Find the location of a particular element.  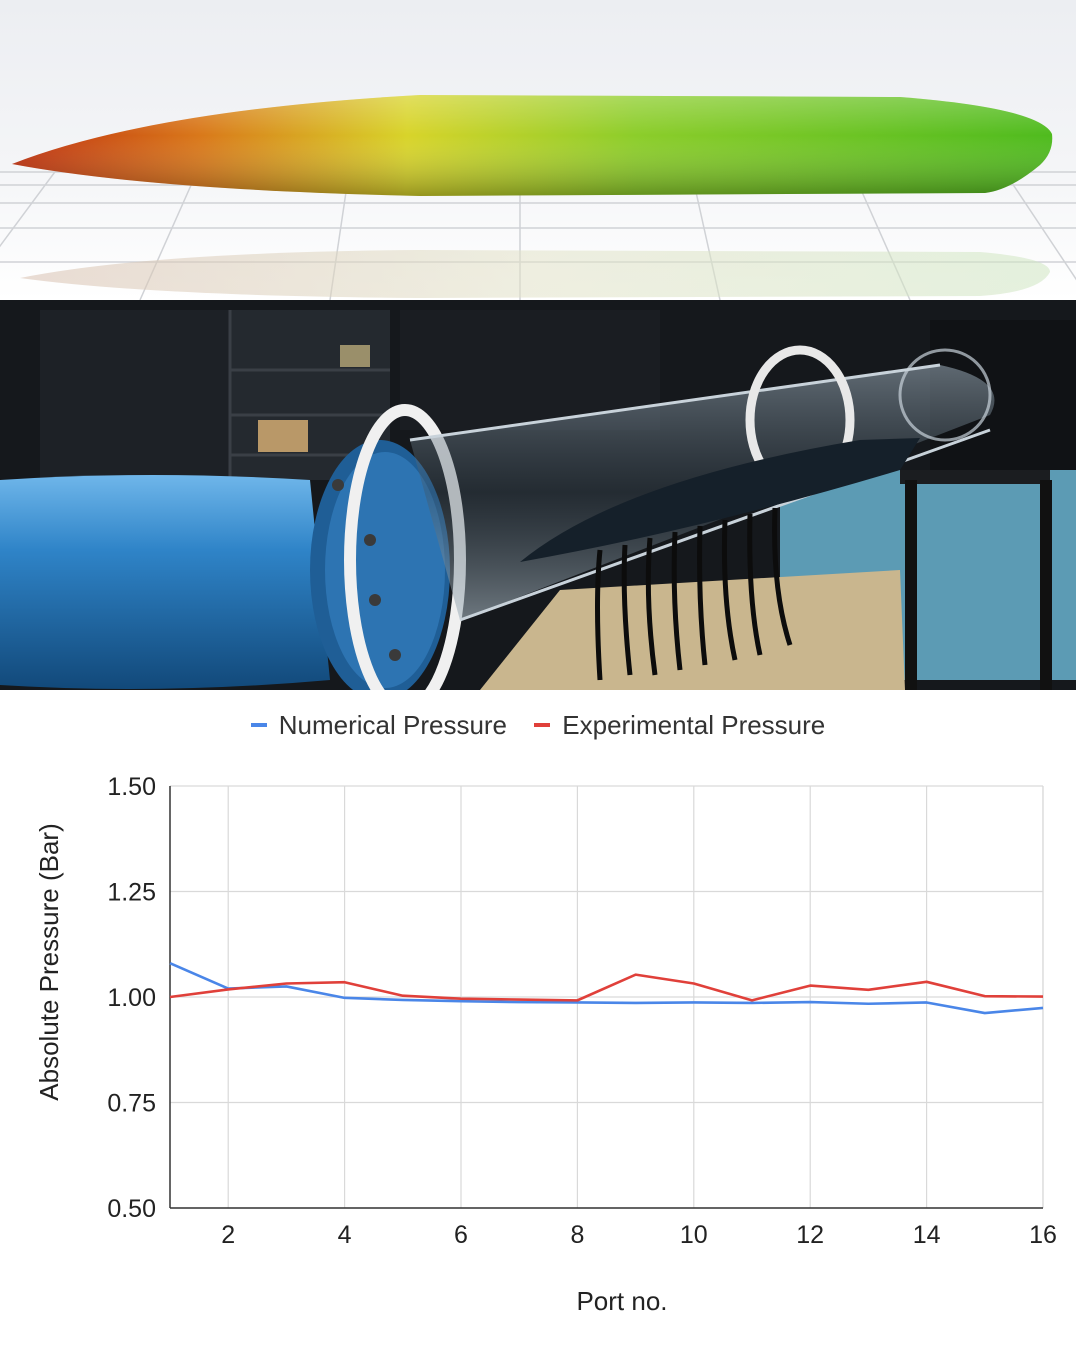

y-axis-label: Absolute Pressure (Bar) is located at coordinates (49, 961).